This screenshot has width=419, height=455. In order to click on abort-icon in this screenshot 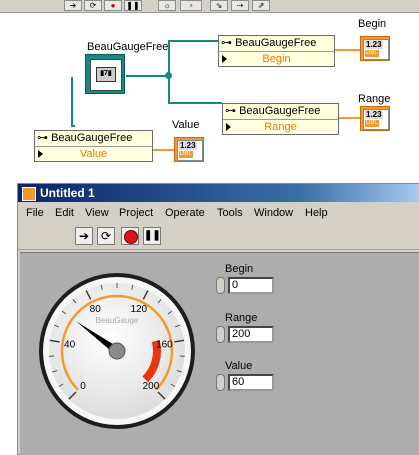, I will do `click(130, 236)`.